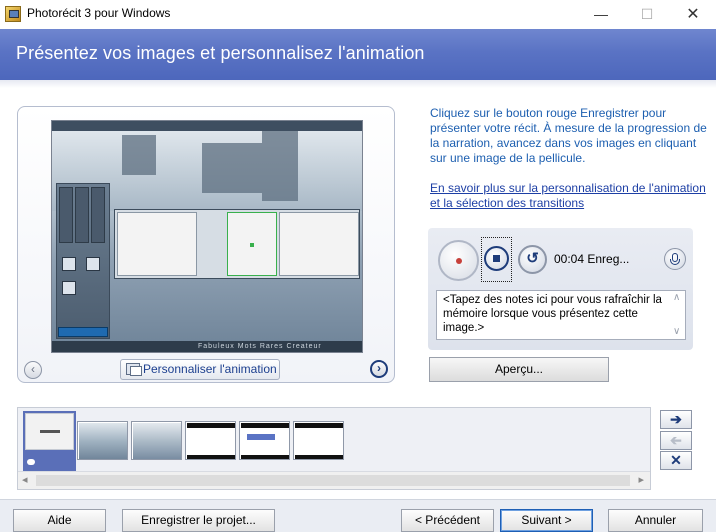 The height and width of the screenshot is (532, 716). I want to click on preview-frame-selected, so click(252, 244).